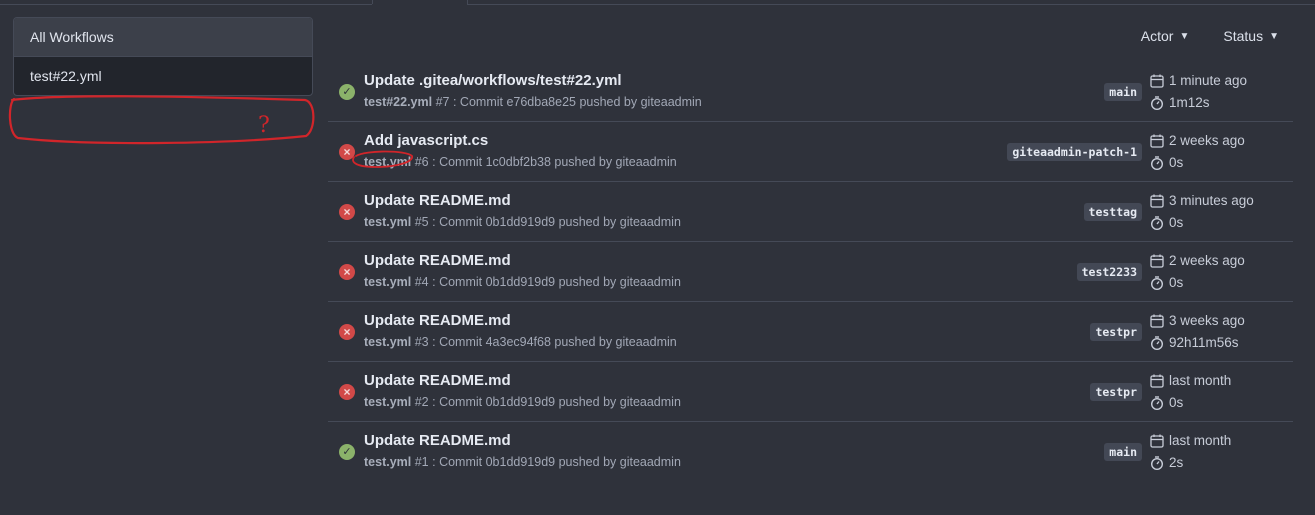 This screenshot has height=515, width=1315. I want to click on run-number: #4, so click(421, 282).